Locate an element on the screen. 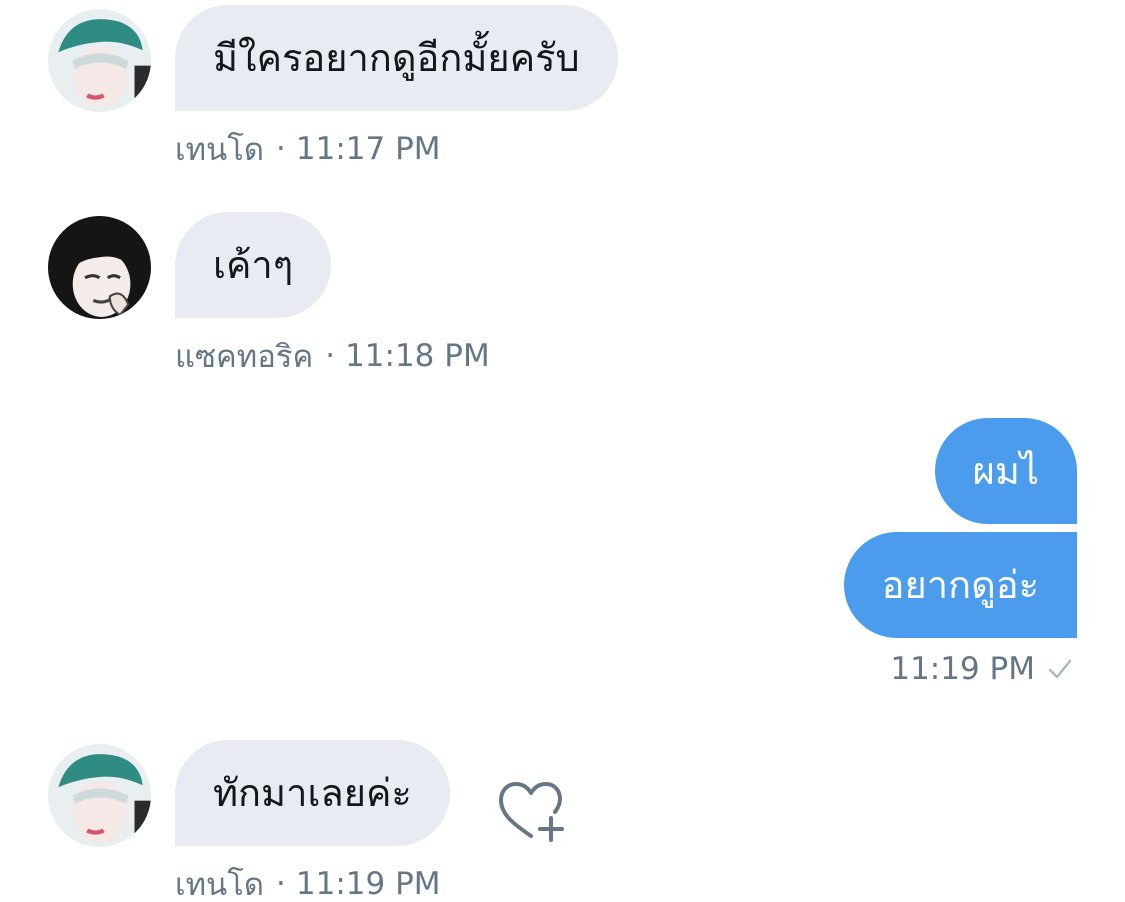 Image resolution: width=1125 pixels, height=902 pixels. message-bubble: มีใครอยากดูอีกมั้ยครับ is located at coordinates (396, 58).